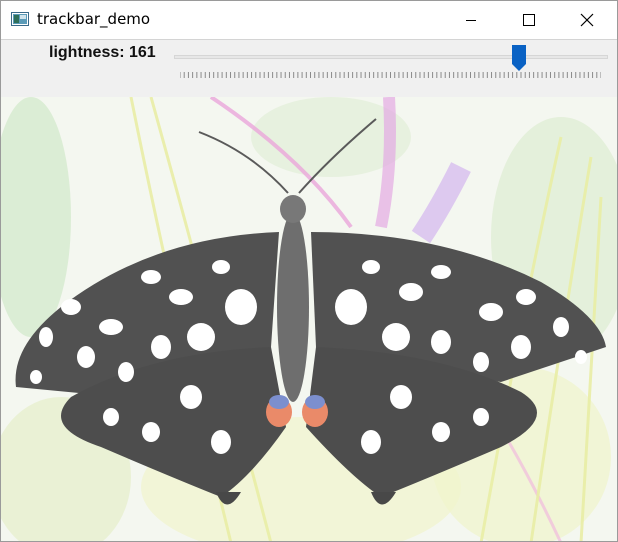 The image size is (618, 542). What do you see at coordinates (391, 57) in the screenshot?
I see `trackbar-track` at bounding box center [391, 57].